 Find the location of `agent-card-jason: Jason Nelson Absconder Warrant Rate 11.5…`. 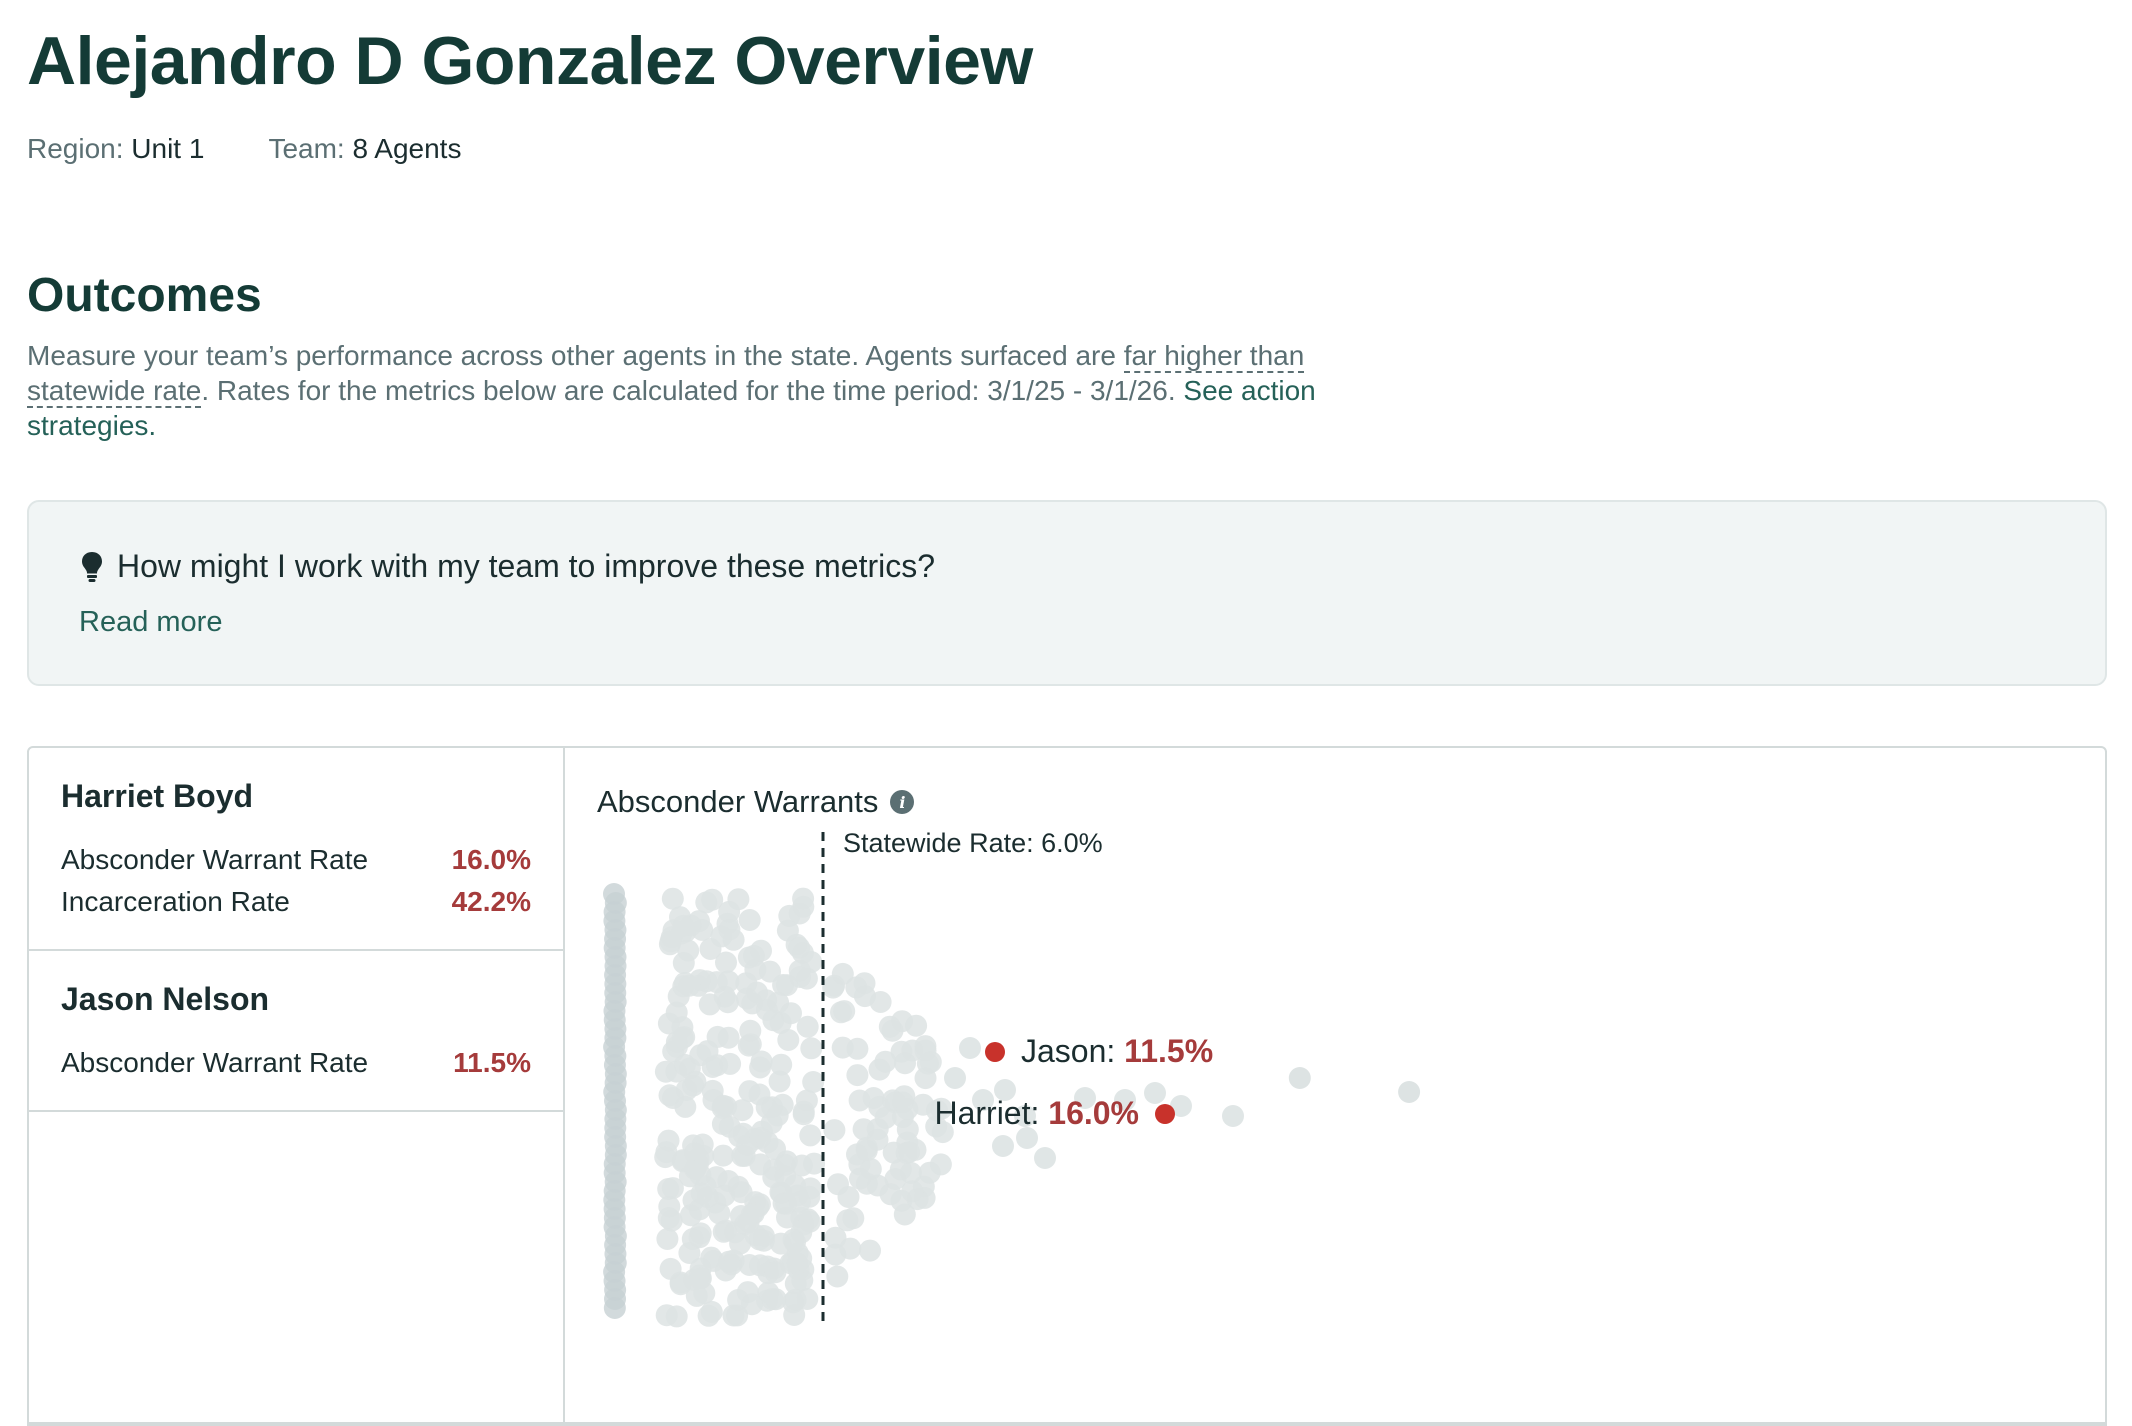

agent-card-jason: Jason Nelson Absconder Warrant Rate 11.5… is located at coordinates (296, 1031).